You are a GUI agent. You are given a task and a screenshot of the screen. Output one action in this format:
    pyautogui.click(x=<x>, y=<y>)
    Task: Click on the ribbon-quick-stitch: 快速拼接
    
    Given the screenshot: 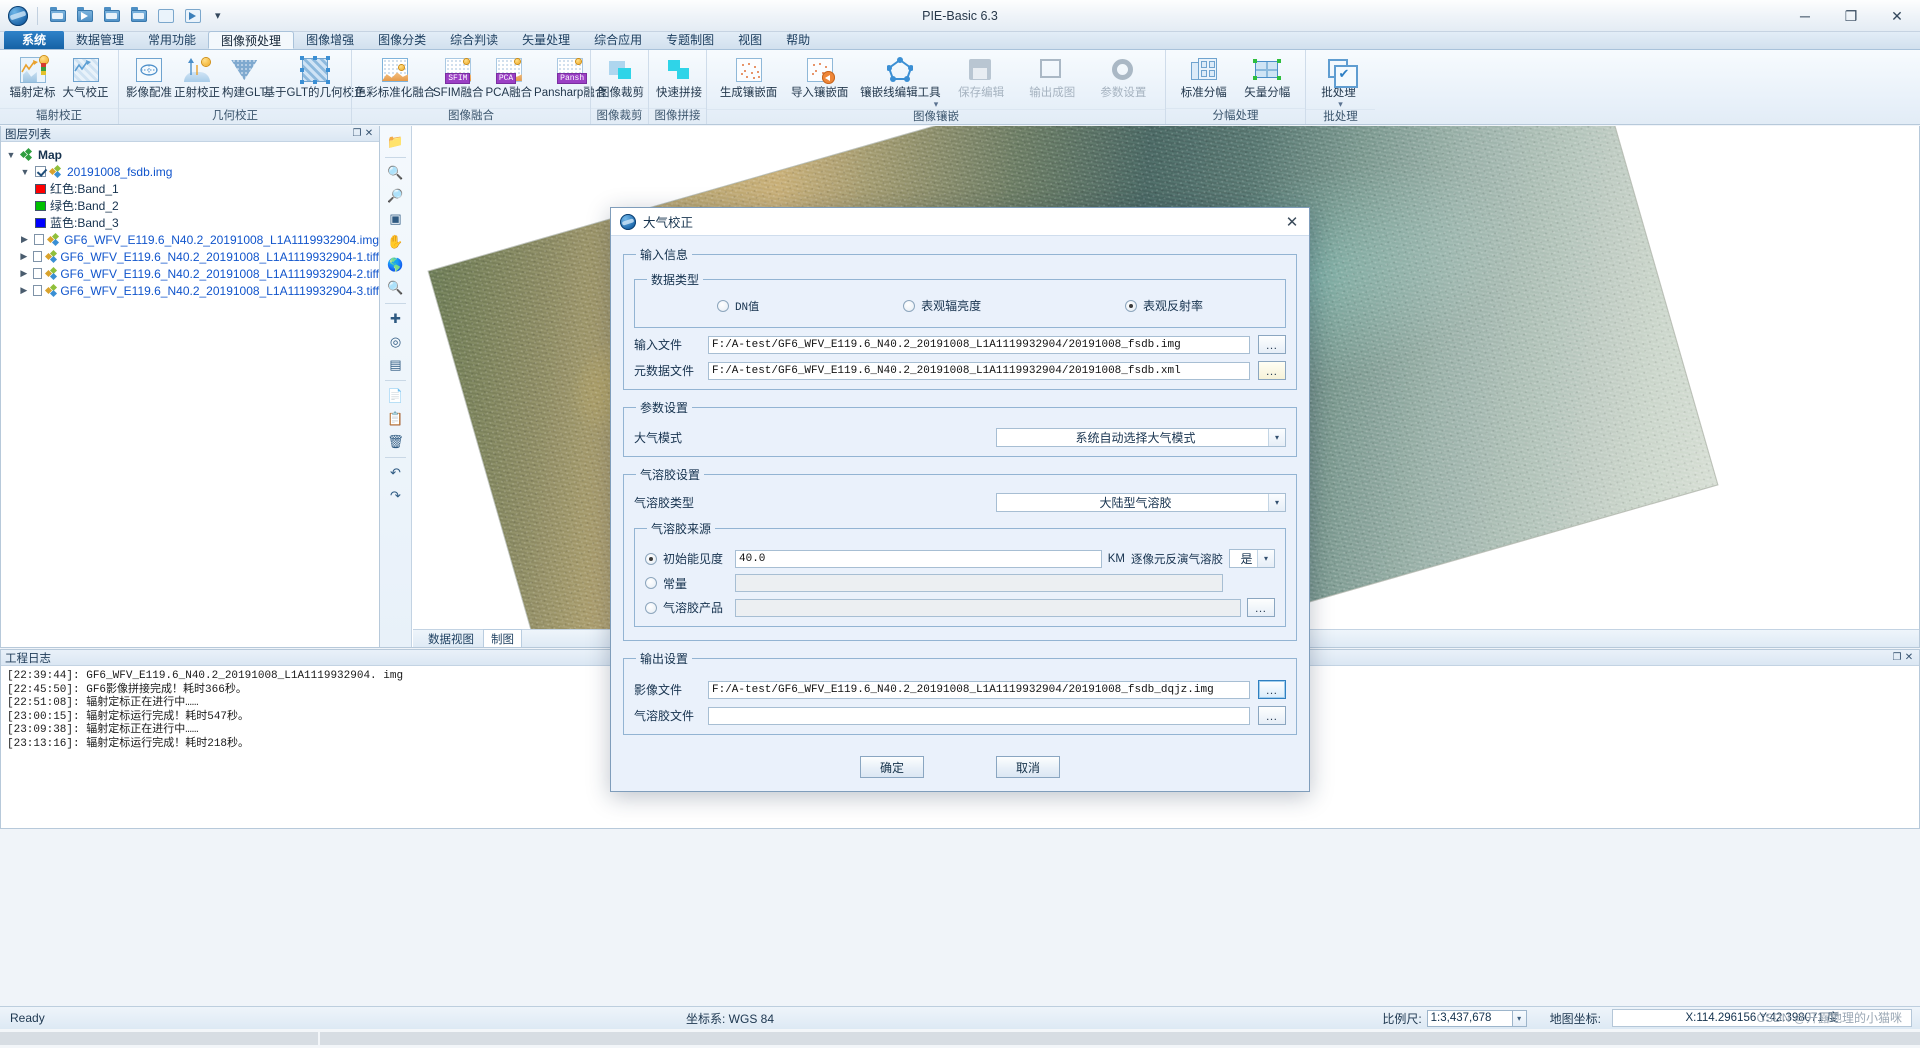 What is the action you would take?
    pyautogui.click(x=679, y=77)
    